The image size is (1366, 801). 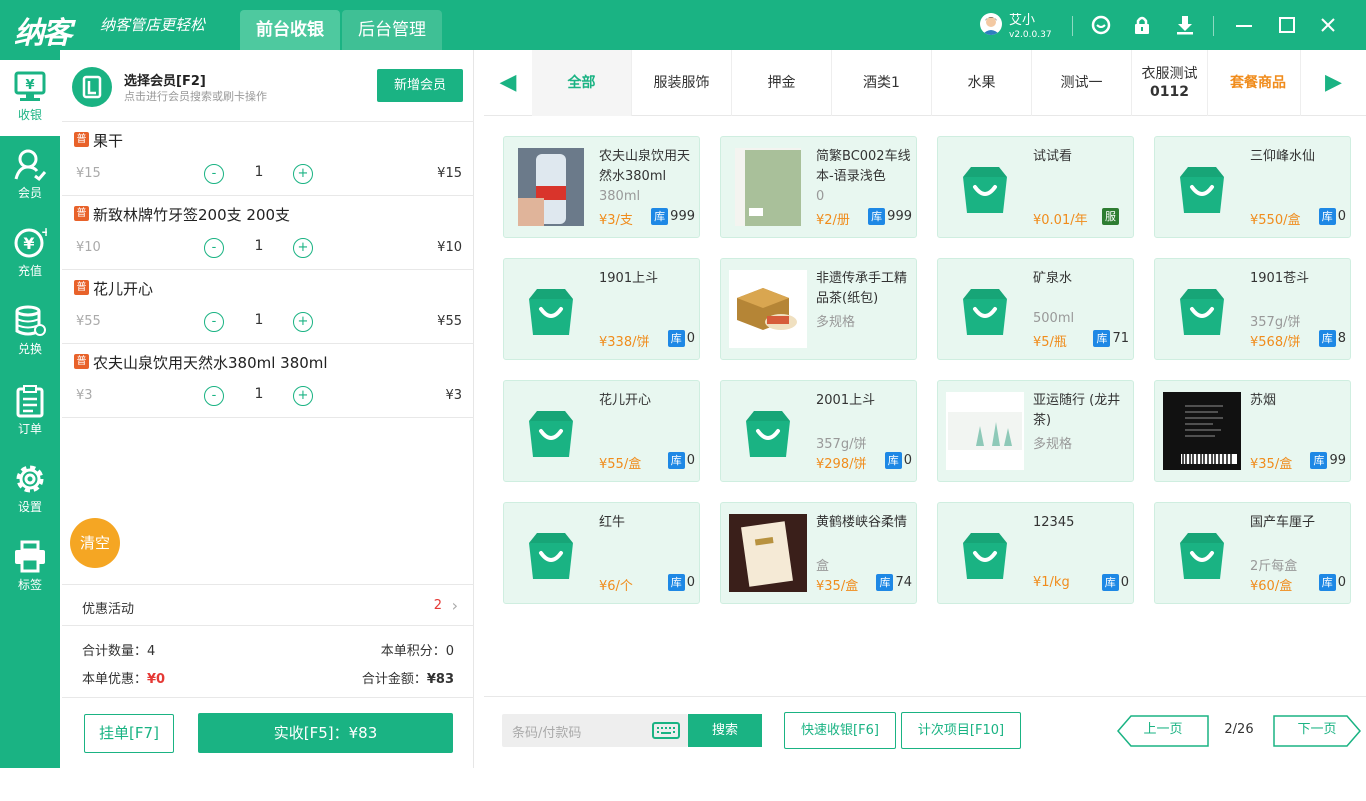 What do you see at coordinates (30, 410) in the screenshot?
I see `sidebar-item-orders: 订单` at bounding box center [30, 410].